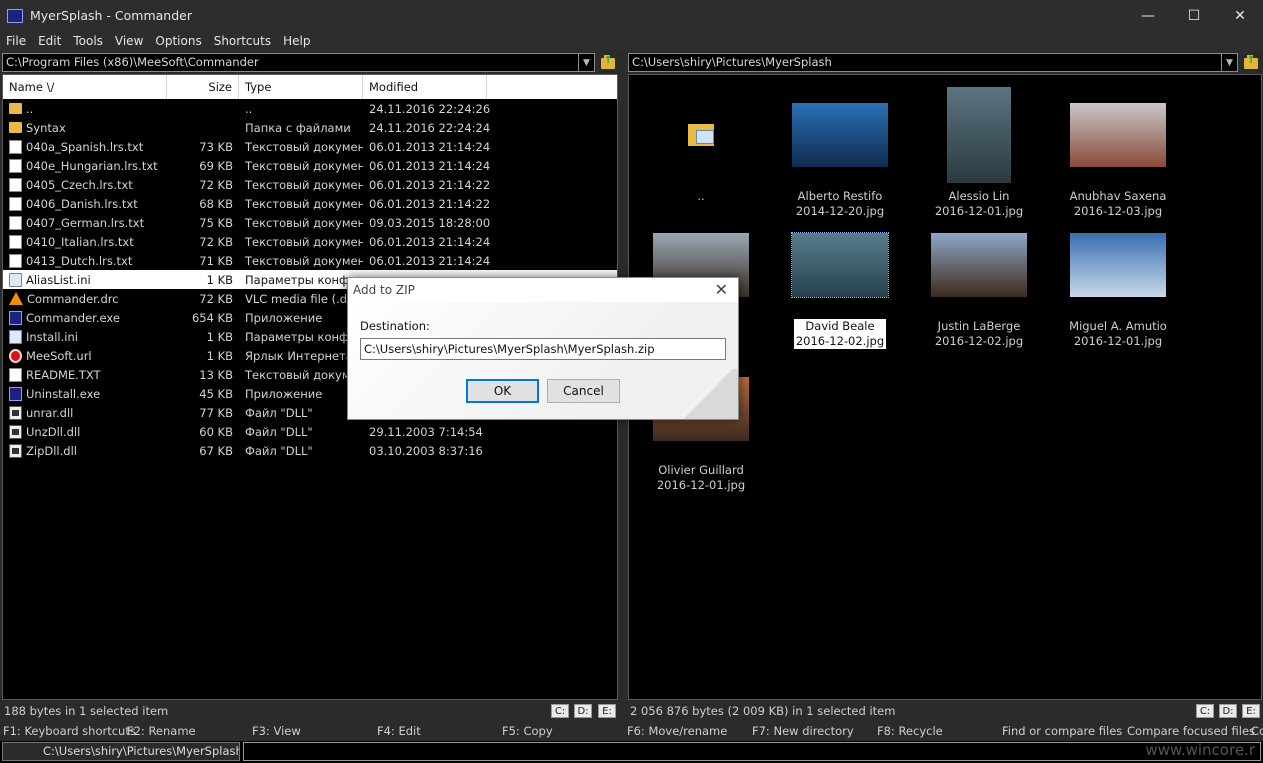 This screenshot has width=1263, height=763. Describe the element at coordinates (53, 431) in the screenshot. I see `file-name: UnzDll.dll` at that location.